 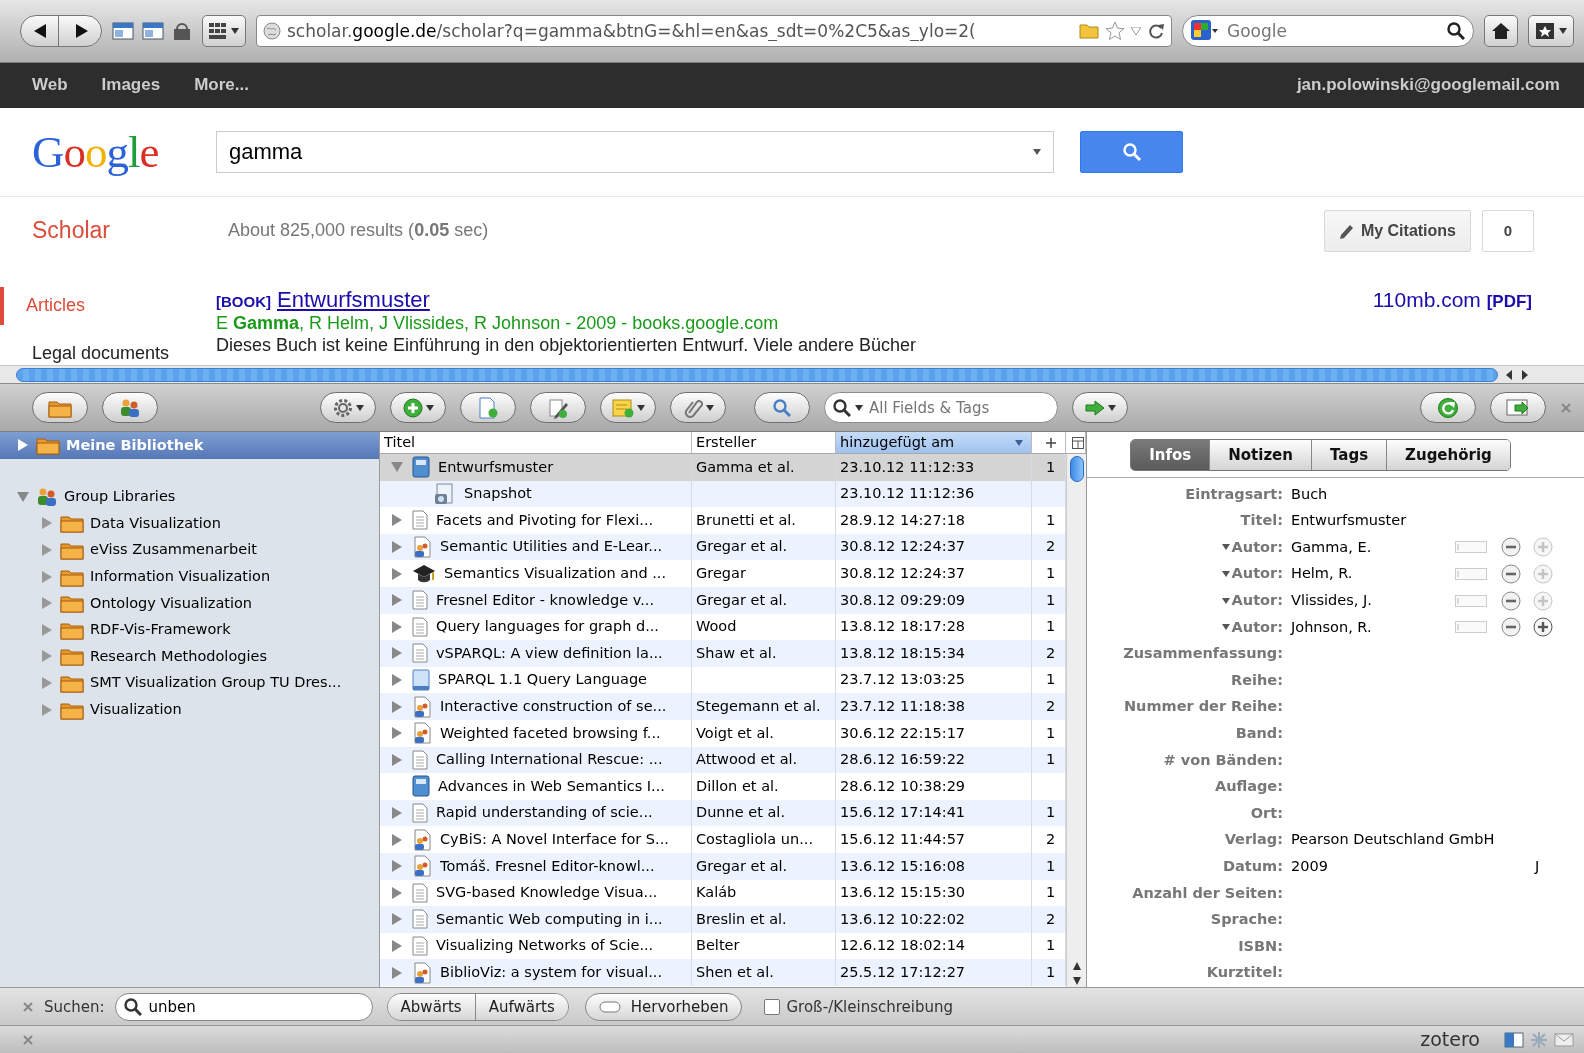 I want to click on item-row: Calling International Rescue: ... Attwood et al. 28.6.12 16:59:22 1, so click(x=723, y=760).